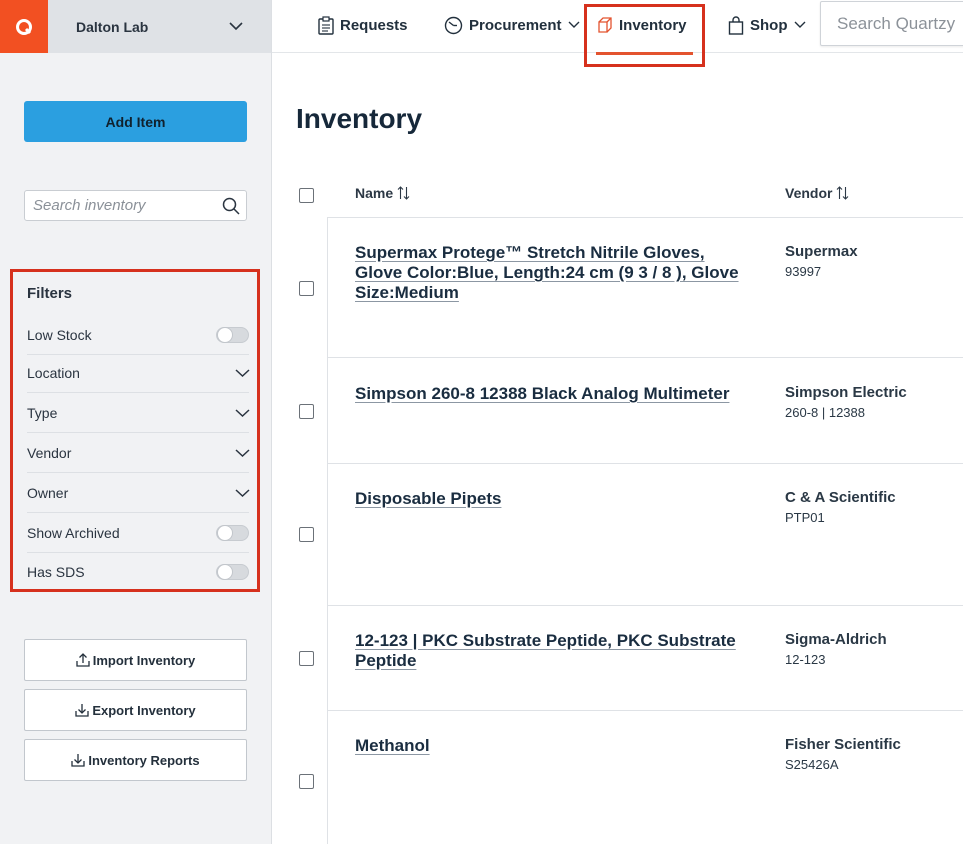  What do you see at coordinates (821, 251) in the screenshot?
I see `item-vendor: Supermax` at bounding box center [821, 251].